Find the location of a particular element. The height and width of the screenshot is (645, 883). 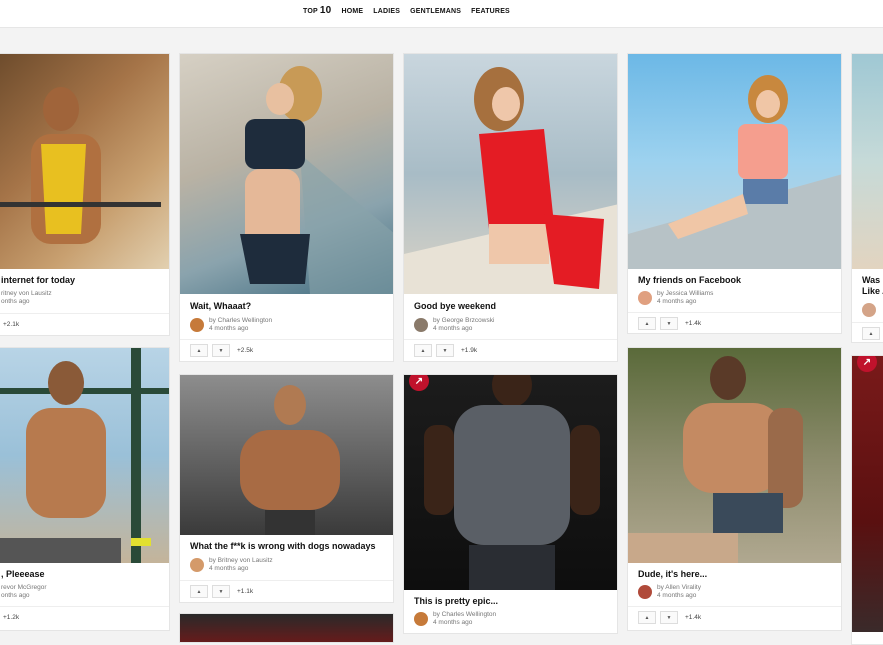

post-card: WasLike A ▲ is located at coordinates (867, 198).